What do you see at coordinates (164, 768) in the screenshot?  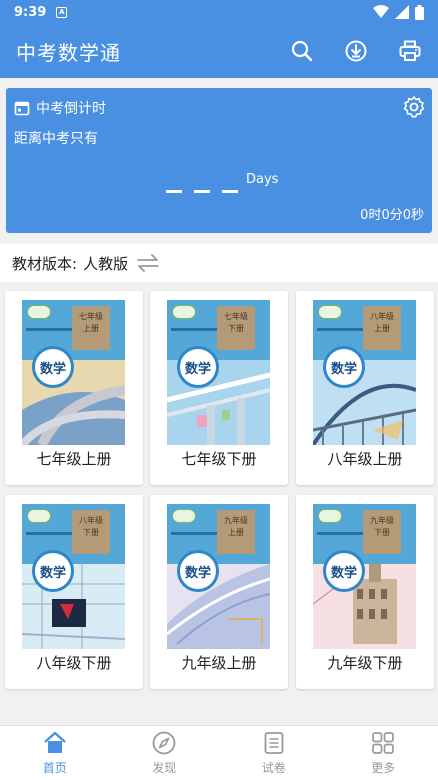 I see `nav-discover-label: 发现` at bounding box center [164, 768].